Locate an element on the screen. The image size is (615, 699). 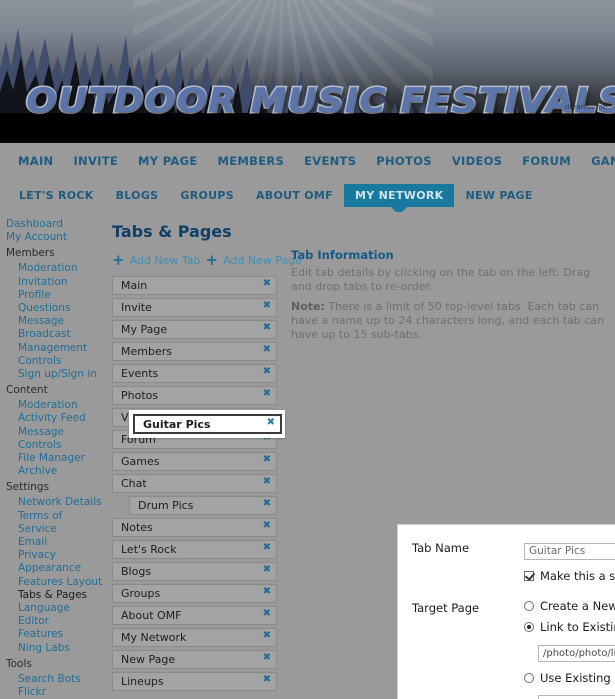
sidebar-item-profile-questions: Profile Questions is located at coordinates (55, 302).